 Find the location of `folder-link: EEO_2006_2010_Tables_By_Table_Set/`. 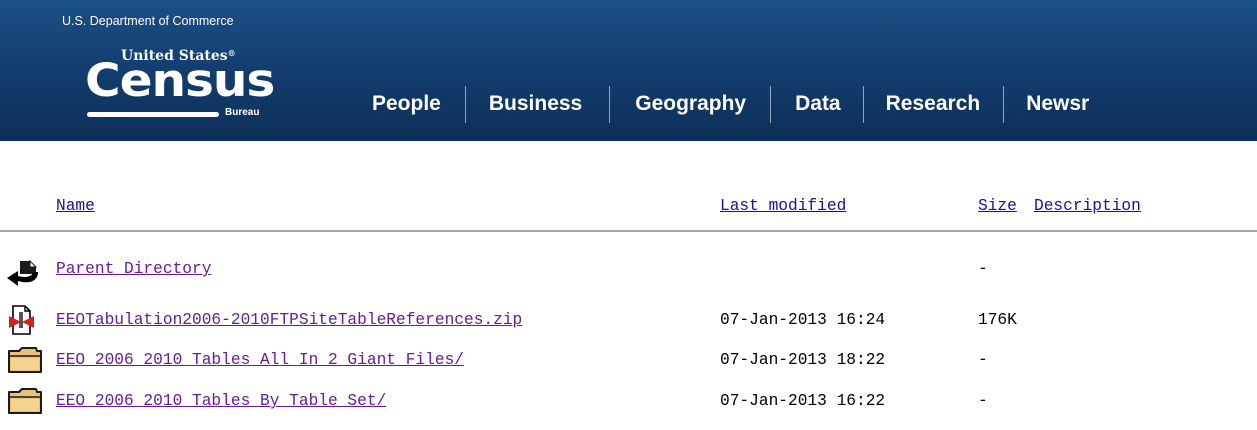

folder-link: EEO_2006_2010_Tables_By_Table_Set/ is located at coordinates (221, 401).